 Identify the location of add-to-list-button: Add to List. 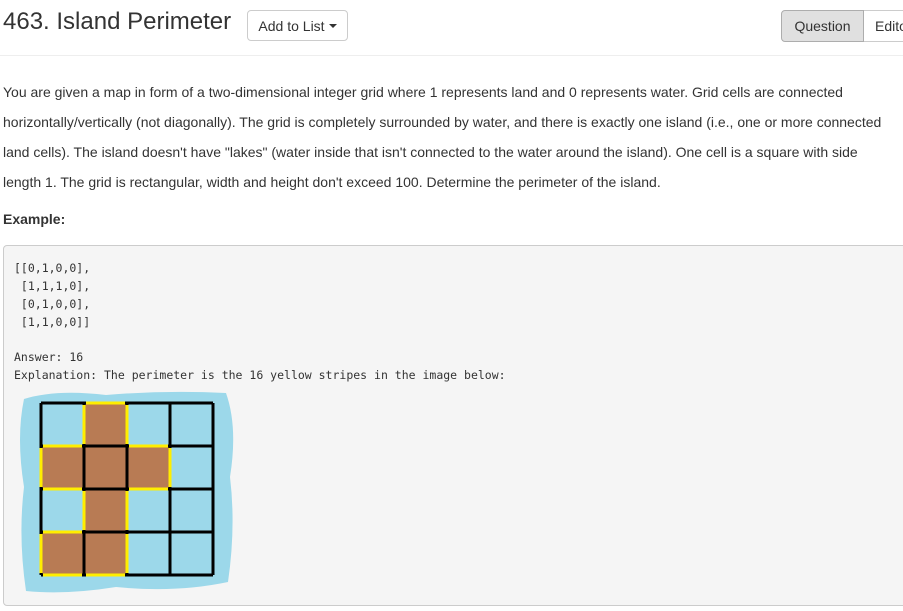
(297, 25).